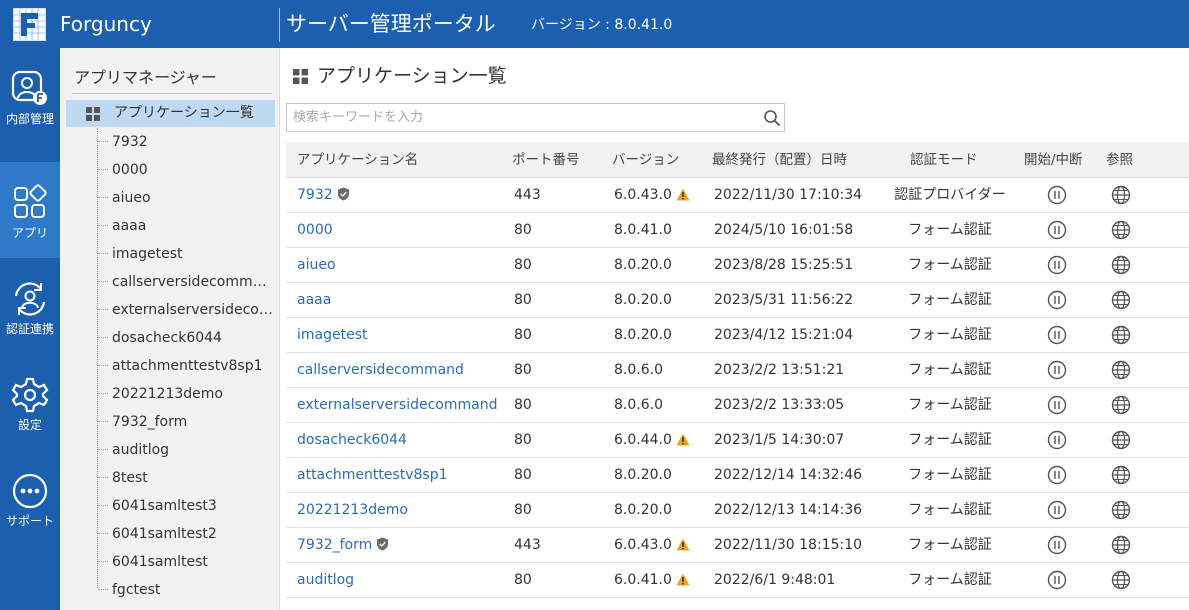 Image resolution: width=1189 pixels, height=610 pixels. I want to click on app-name-link: callserversidecommand, so click(380, 370).